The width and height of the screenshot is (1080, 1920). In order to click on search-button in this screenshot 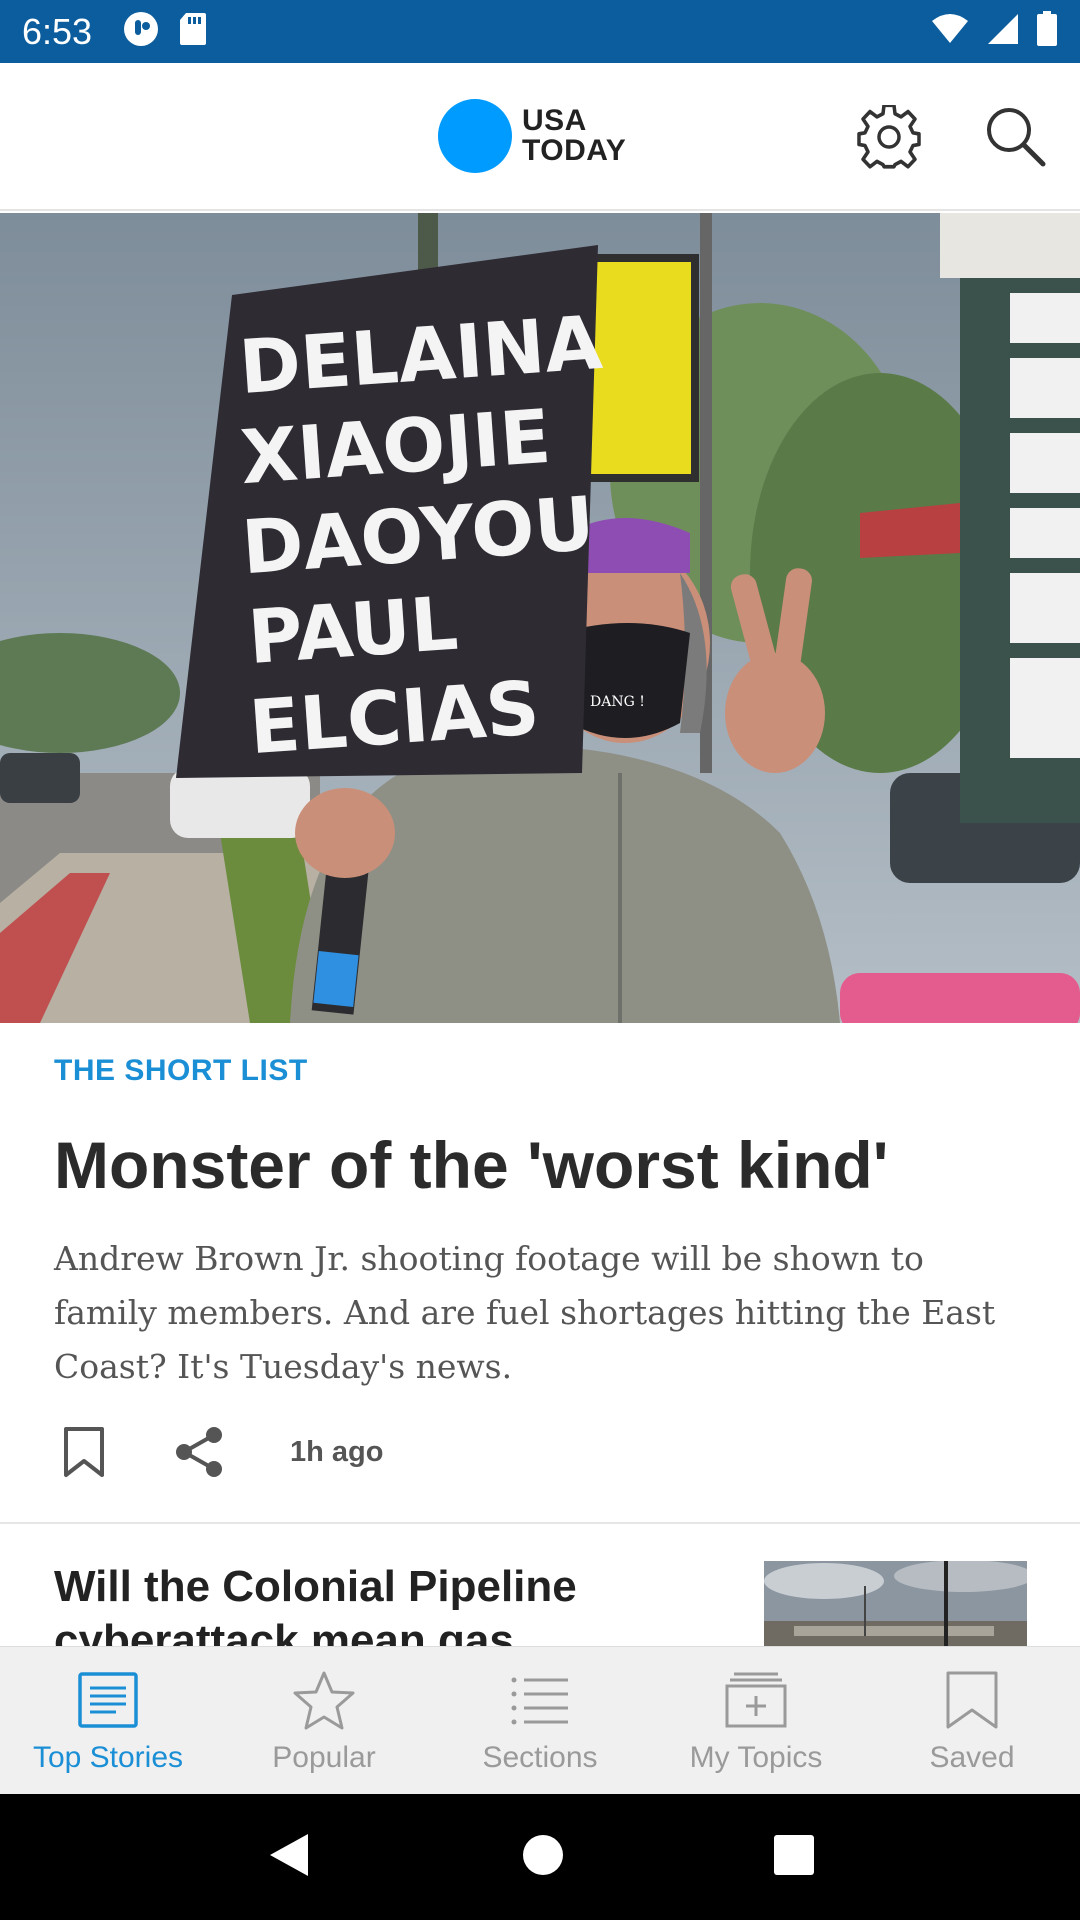, I will do `click(1015, 136)`.